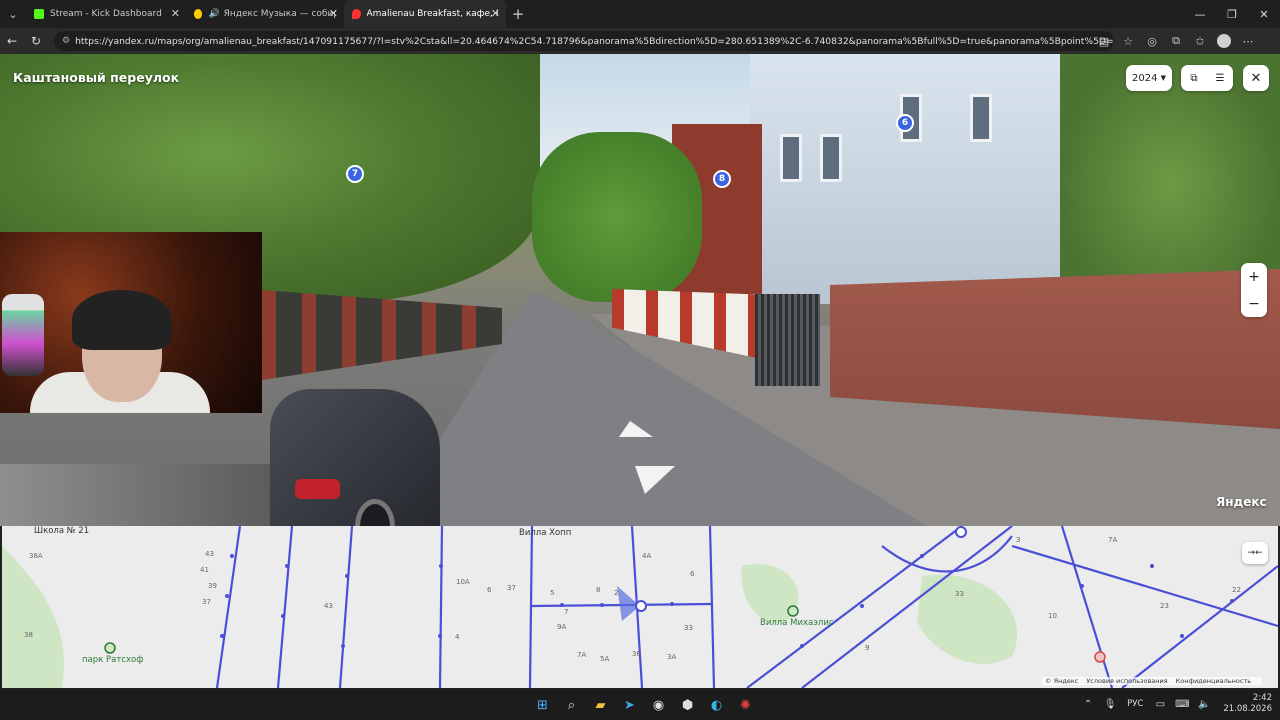 This screenshot has height=720, width=1280. Describe the element at coordinates (1104, 41) in the screenshot. I see `reading-mode-icon: ▤` at that location.